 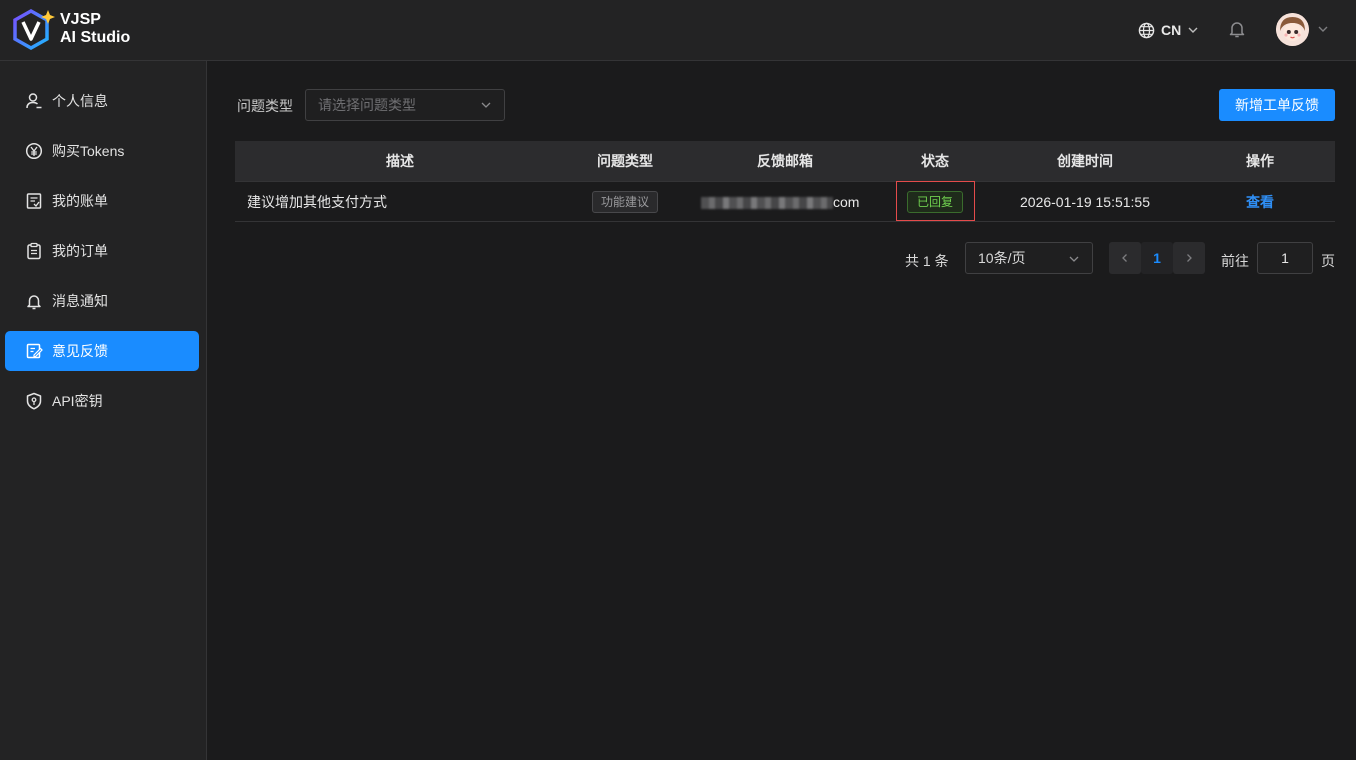 What do you see at coordinates (1085, 201) in the screenshot?
I see `cell-created: 2026-01-19 15:51:55` at bounding box center [1085, 201].